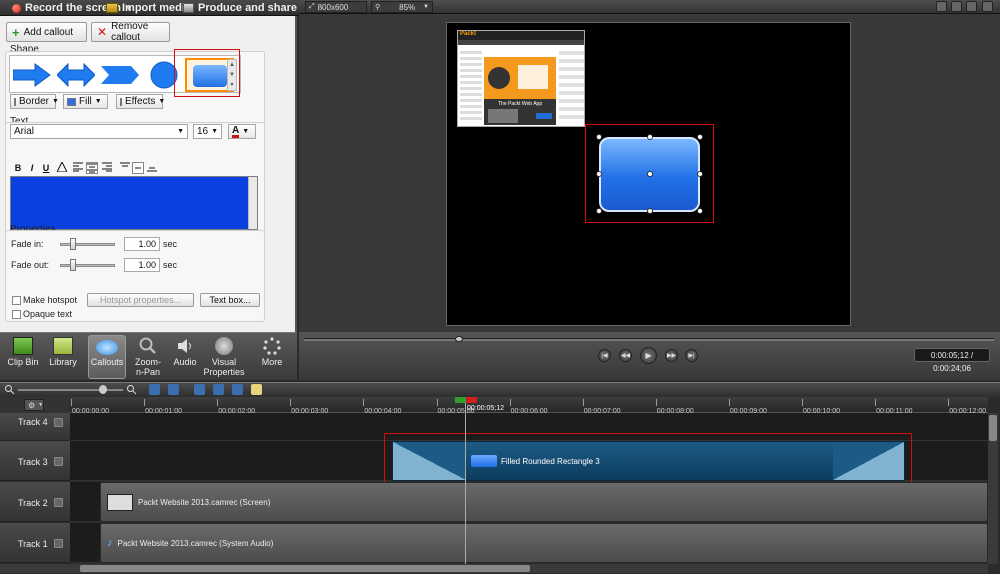 This screenshot has height=574, width=1000. I want to click on add-callout-button: + Add callout, so click(46, 32).